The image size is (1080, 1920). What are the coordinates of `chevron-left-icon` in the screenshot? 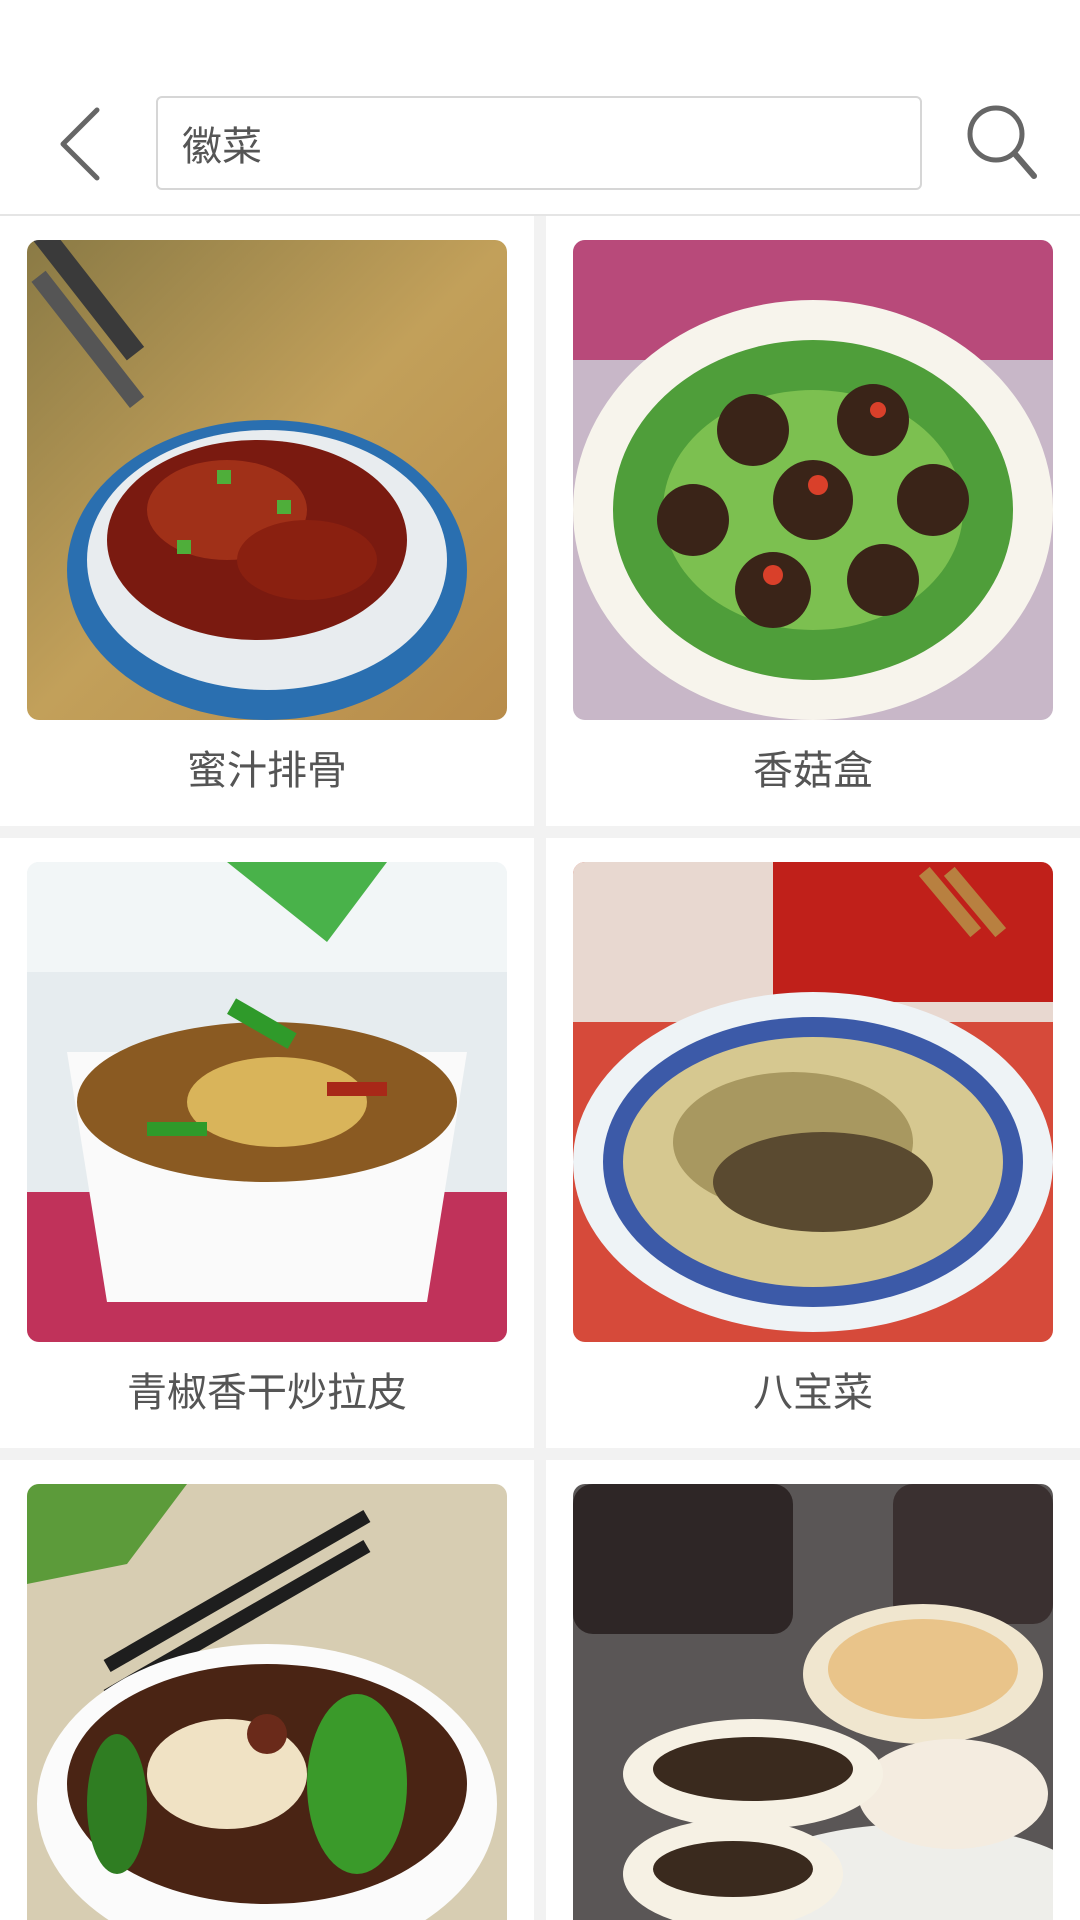 It's located at (80, 144).